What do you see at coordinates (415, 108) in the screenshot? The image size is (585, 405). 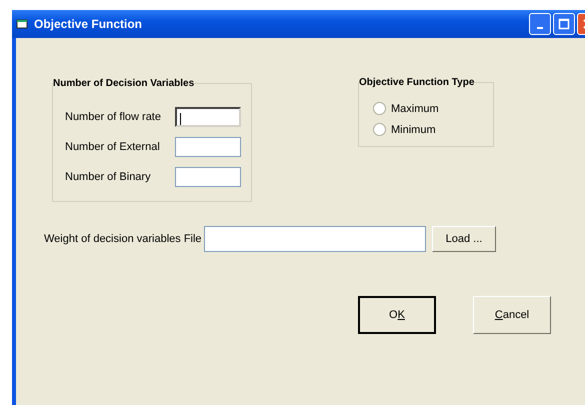 I see `radio-label: Maximum` at bounding box center [415, 108].